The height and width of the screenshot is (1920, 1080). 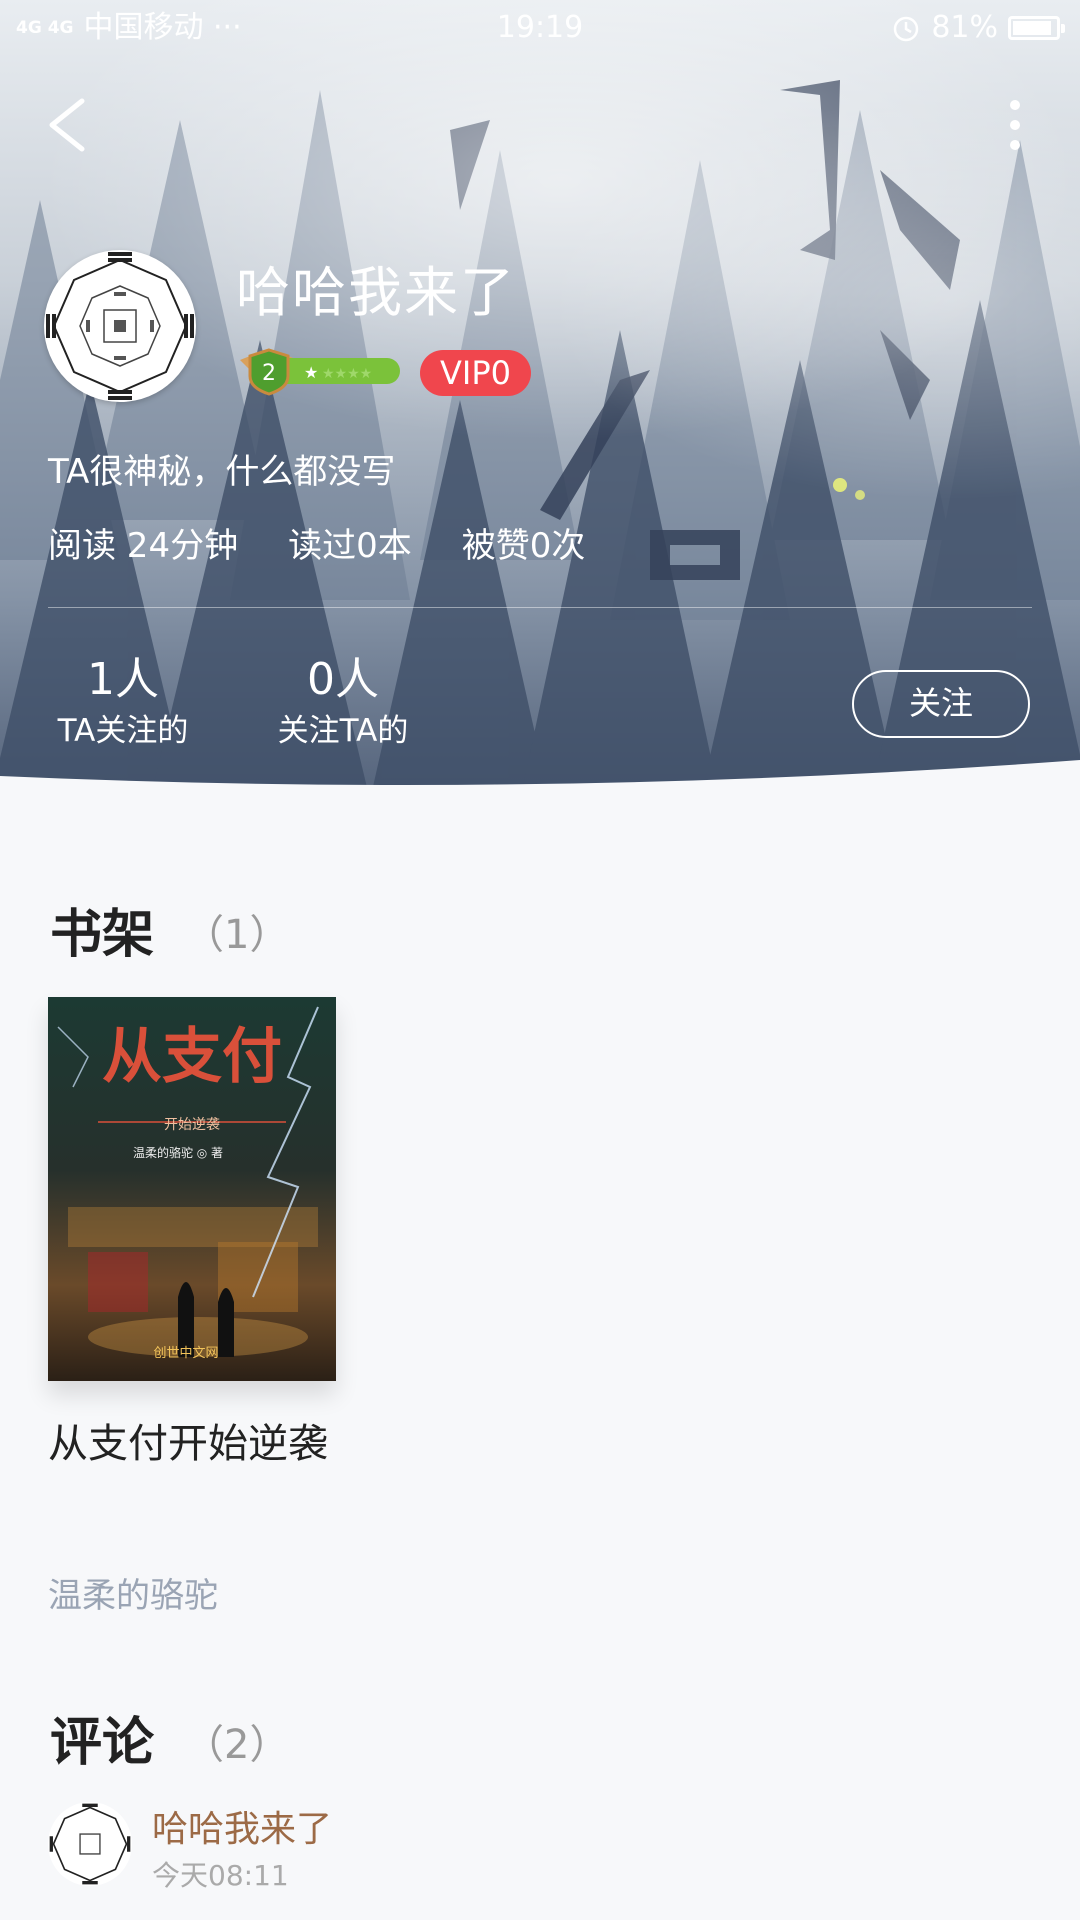 I want to click on comments-title: 评论, so click(x=102, y=1742).